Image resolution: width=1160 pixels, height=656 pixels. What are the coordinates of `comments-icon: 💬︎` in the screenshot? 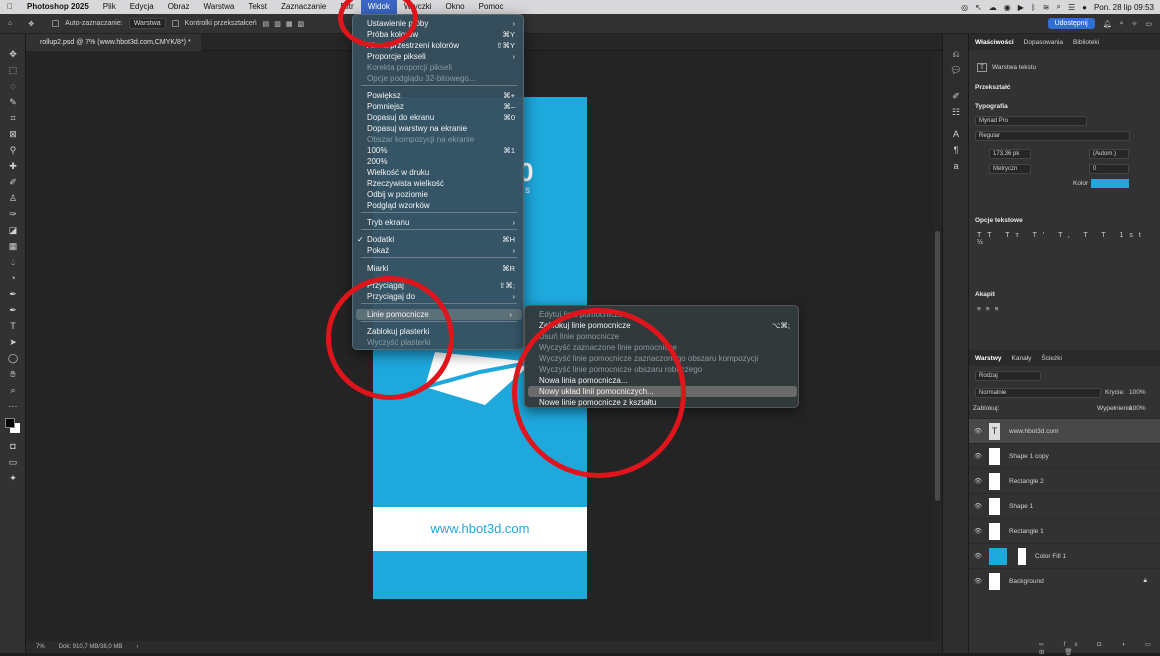 It's located at (956, 70).